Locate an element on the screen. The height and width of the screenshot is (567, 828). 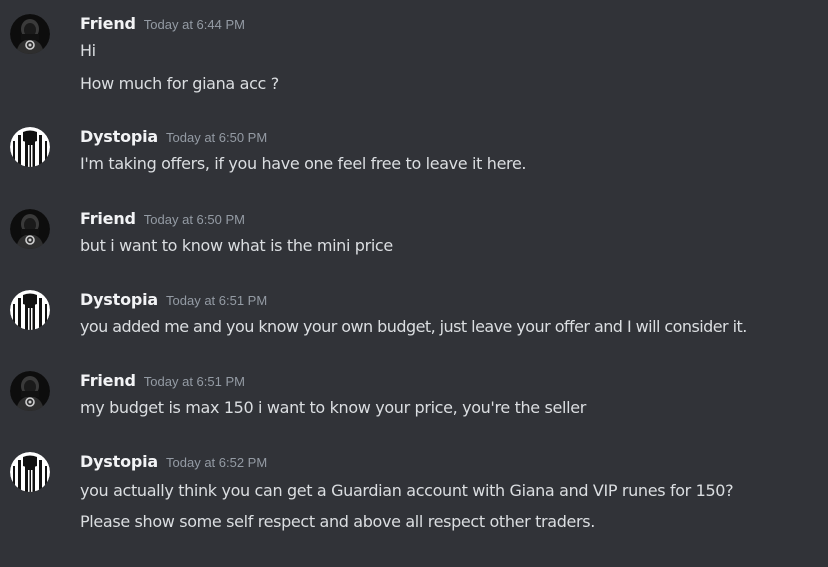
message-header: Dystopia Today at 6:52 PM is located at coordinates (173, 462).